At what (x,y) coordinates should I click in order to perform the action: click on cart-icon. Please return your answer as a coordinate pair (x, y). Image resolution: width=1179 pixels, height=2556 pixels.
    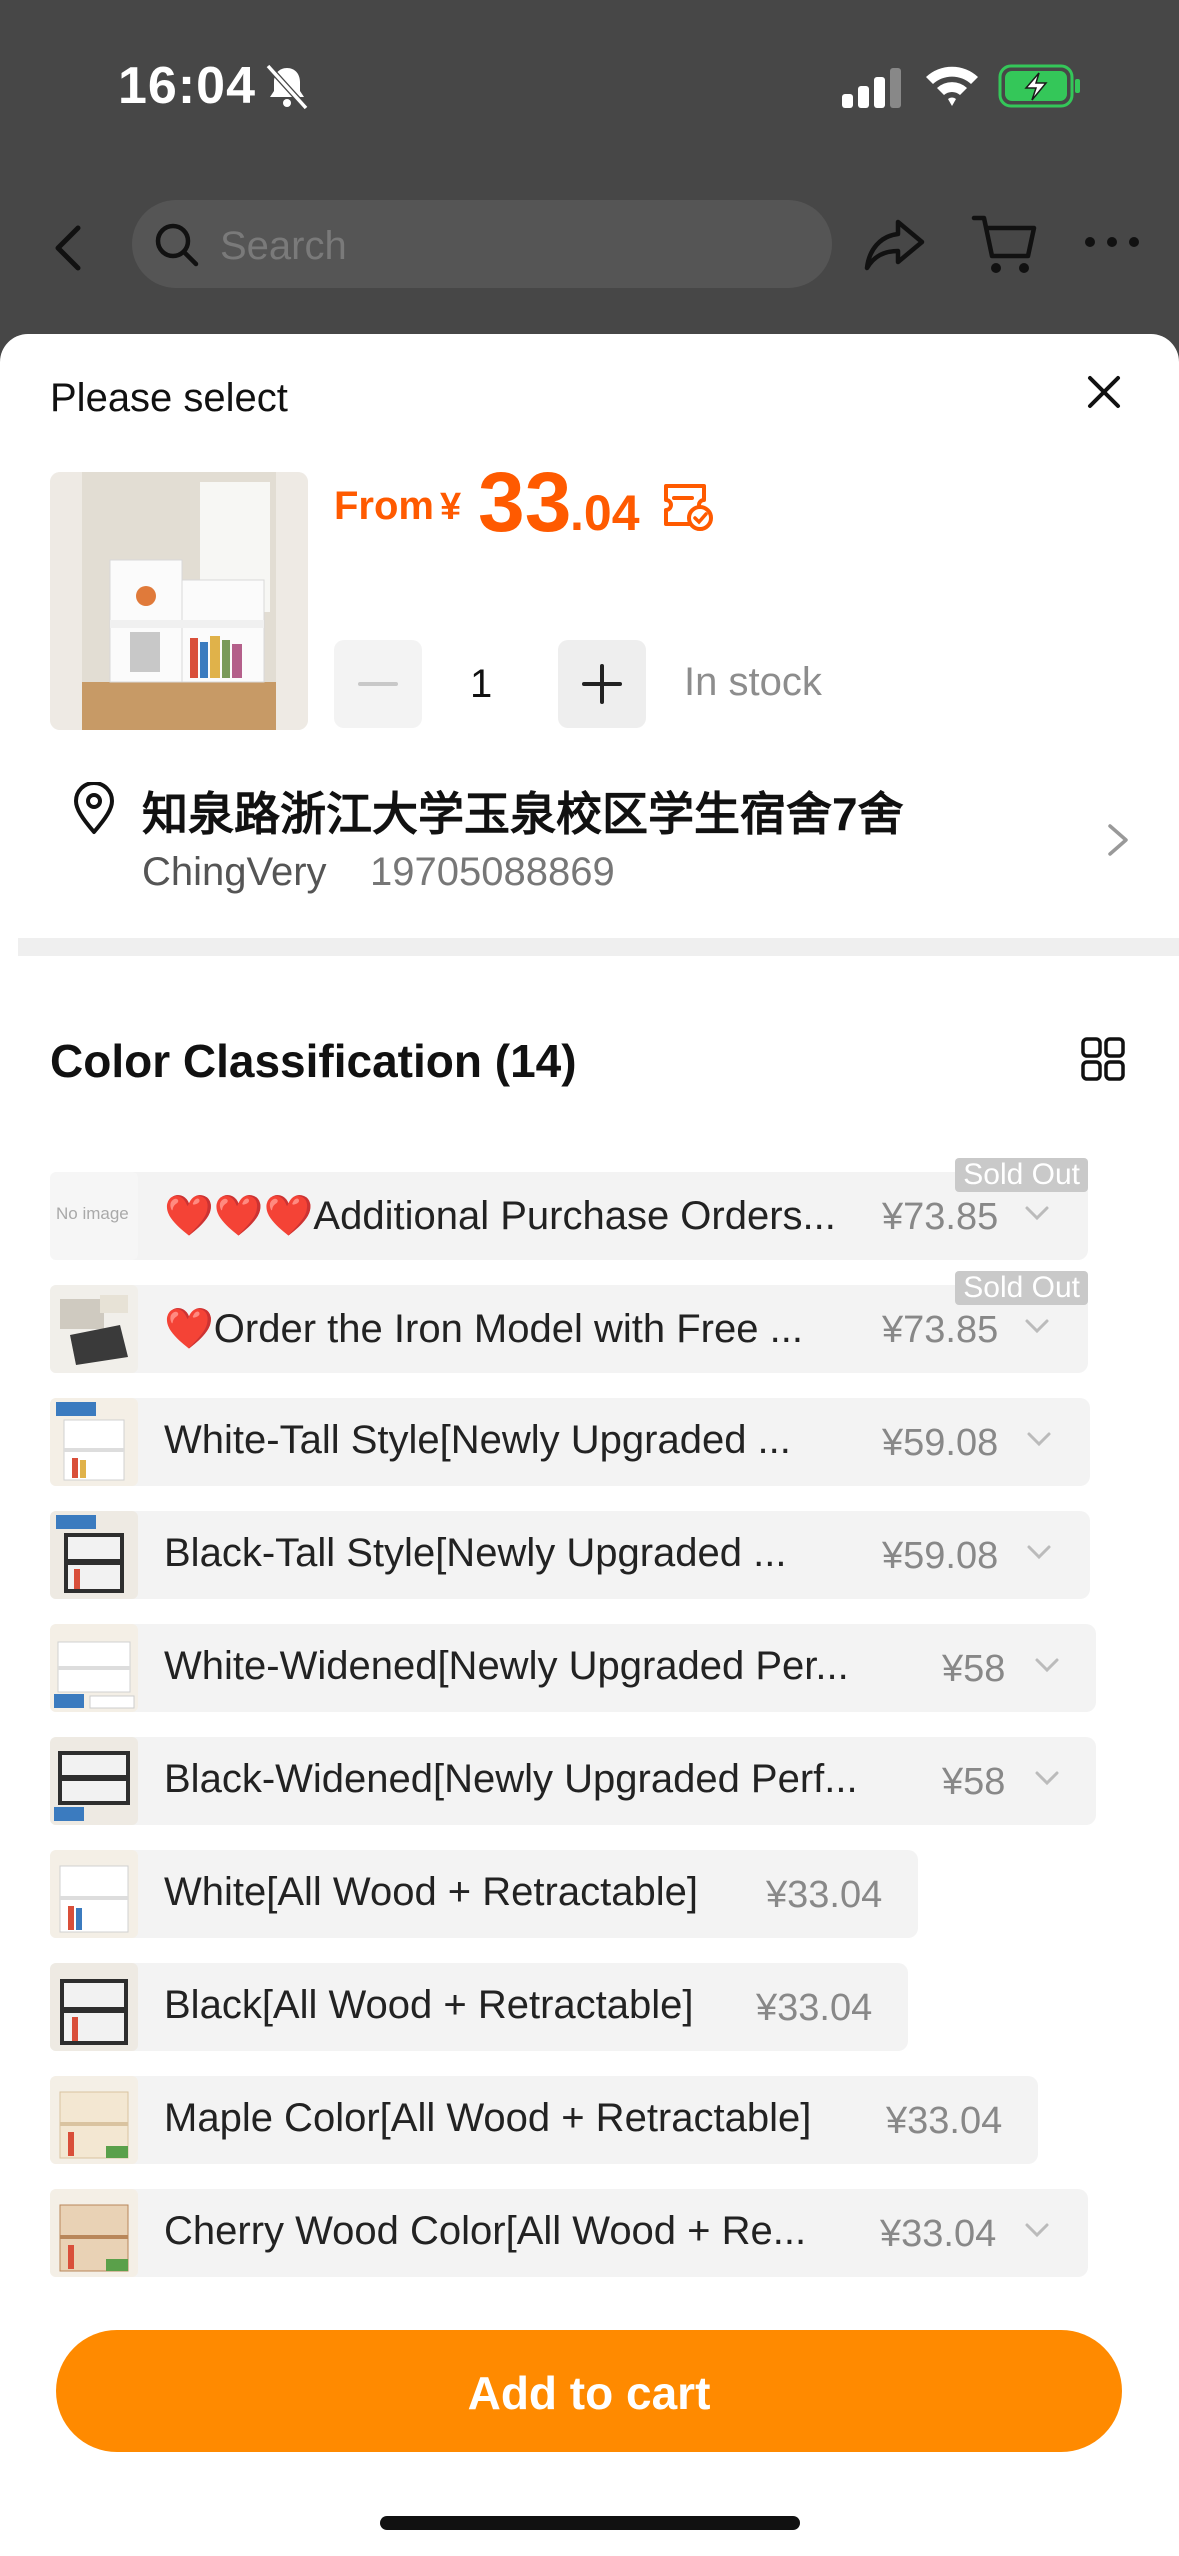
    Looking at the image, I should click on (1005, 243).